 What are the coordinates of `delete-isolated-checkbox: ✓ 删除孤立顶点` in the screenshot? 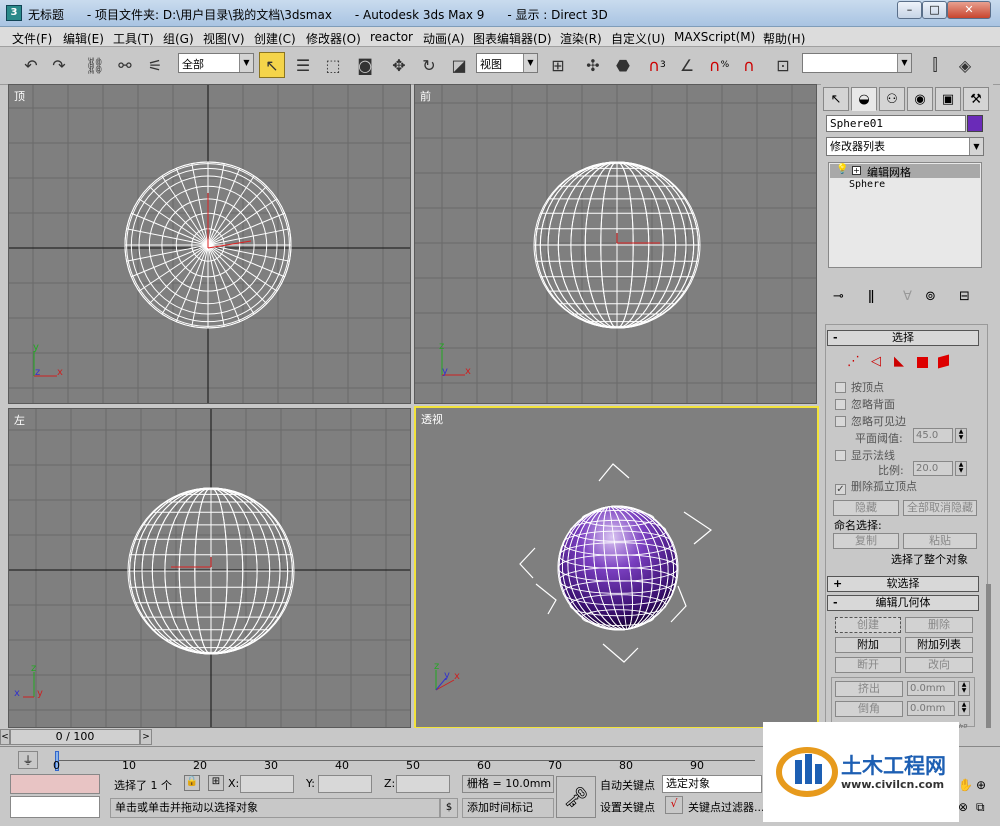 It's located at (876, 486).